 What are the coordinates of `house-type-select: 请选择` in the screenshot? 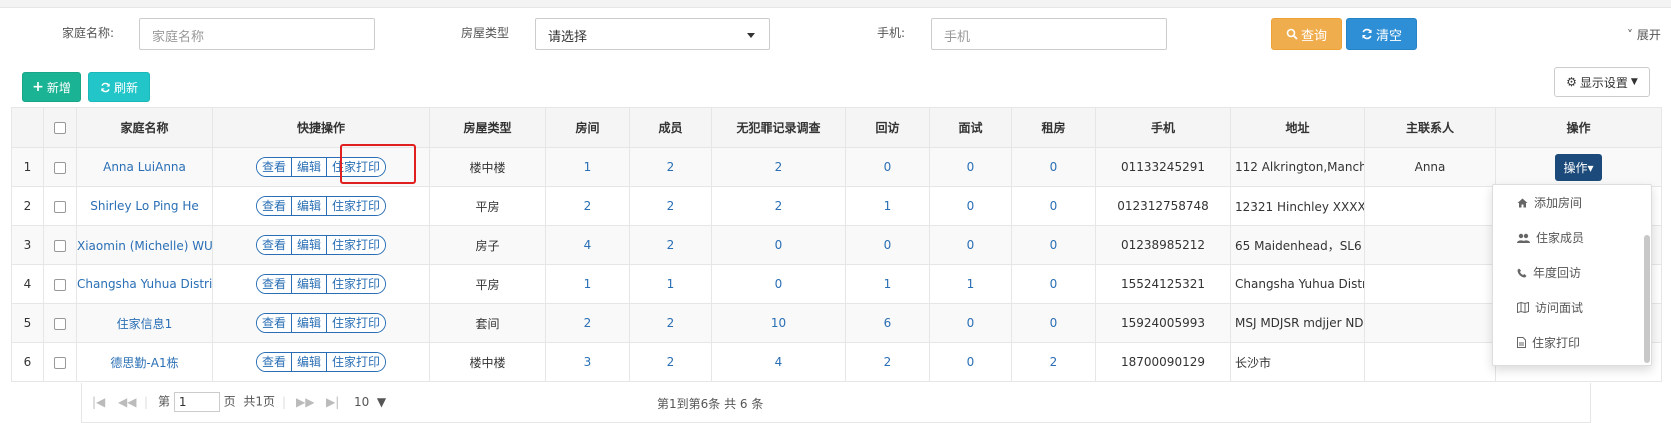 It's located at (652, 34).